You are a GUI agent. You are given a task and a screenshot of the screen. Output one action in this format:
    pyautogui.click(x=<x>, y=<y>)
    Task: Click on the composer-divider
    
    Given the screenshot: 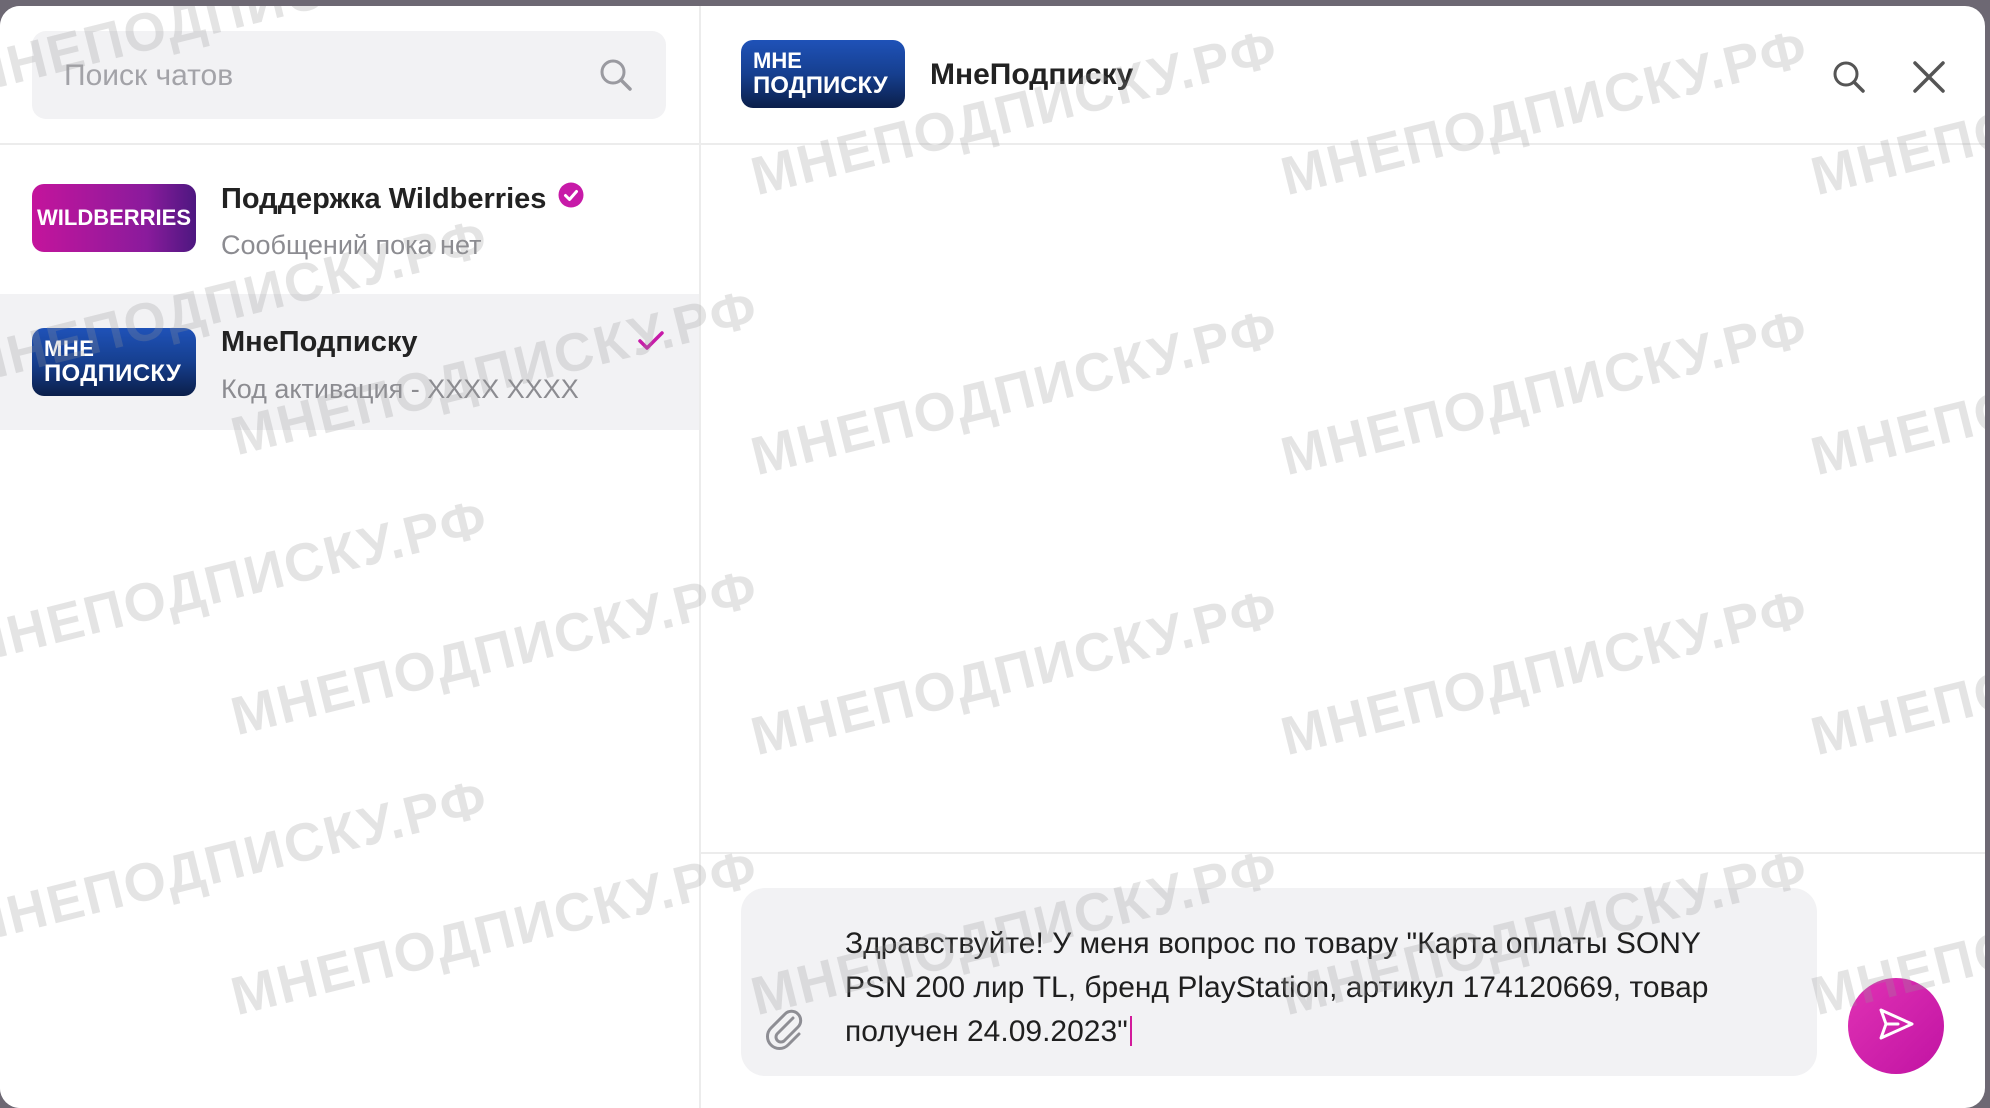 What is the action you would take?
    pyautogui.click(x=1343, y=853)
    